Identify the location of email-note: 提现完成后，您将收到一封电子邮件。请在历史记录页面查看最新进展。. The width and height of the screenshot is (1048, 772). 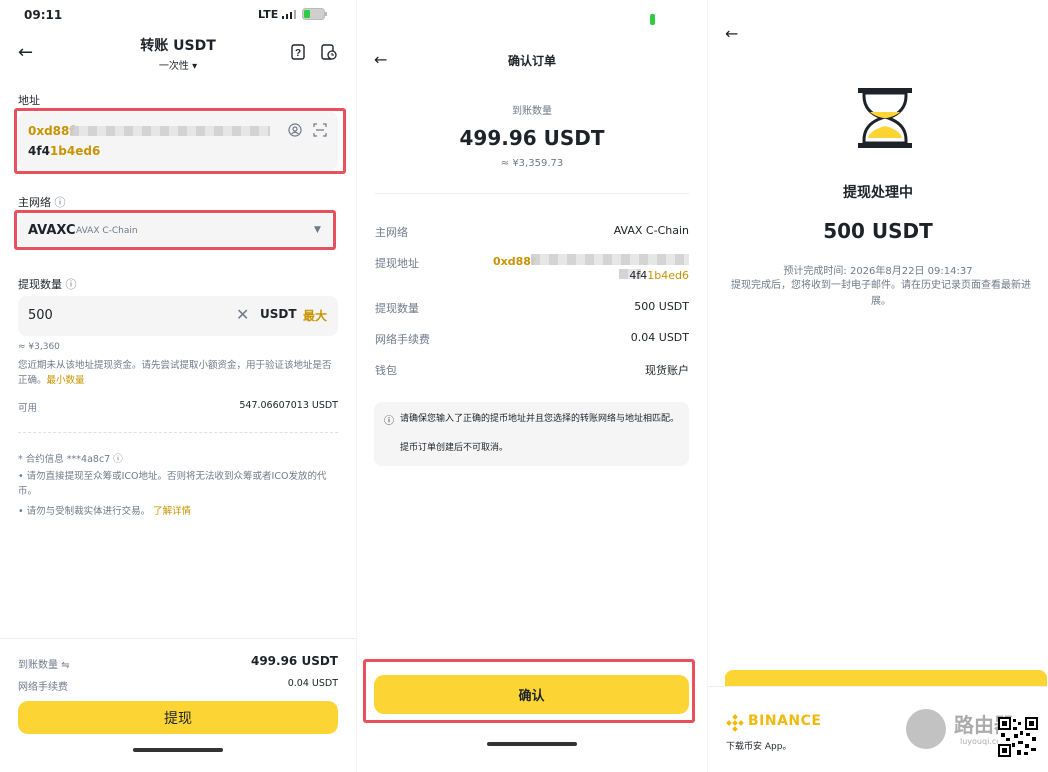
(881, 293).